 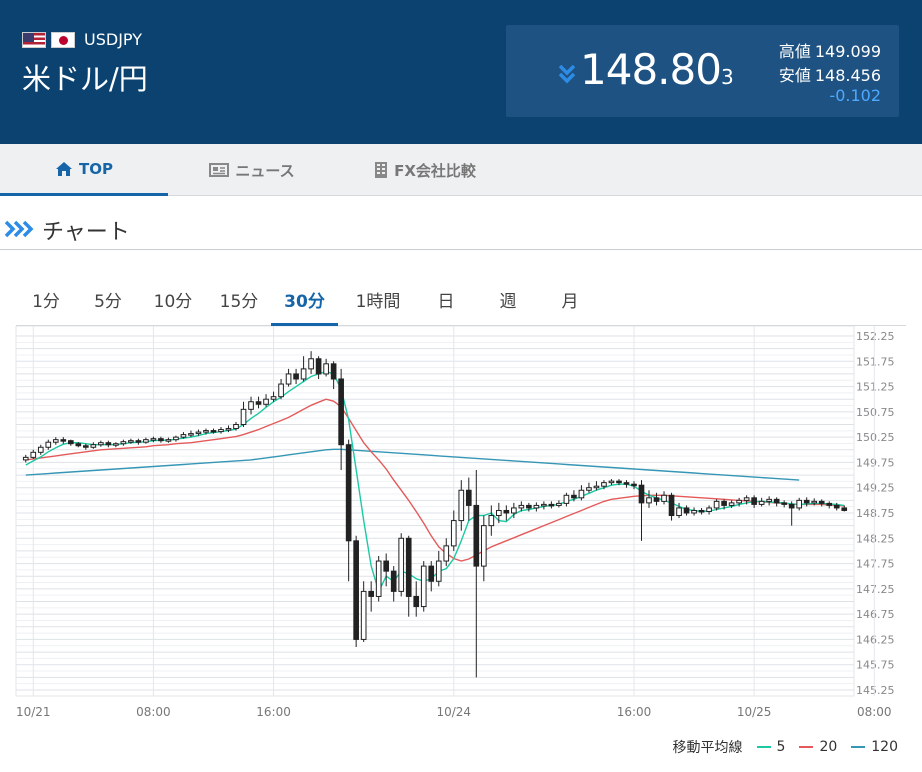 What do you see at coordinates (219, 170) in the screenshot?
I see `newspaper-icon` at bounding box center [219, 170].